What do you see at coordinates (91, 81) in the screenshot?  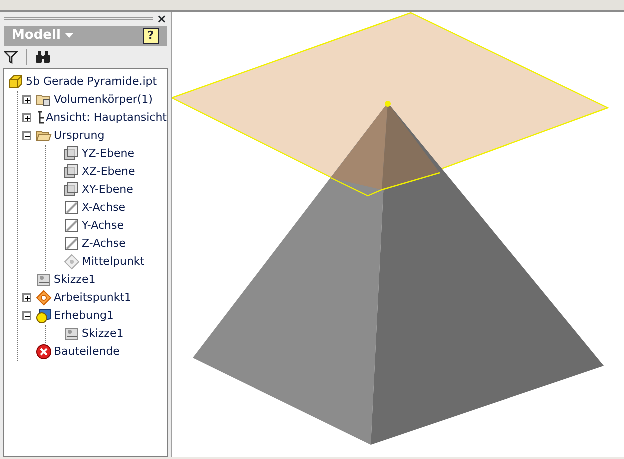 I see `tree-item: 5b Gerade Pyramide.ipt` at bounding box center [91, 81].